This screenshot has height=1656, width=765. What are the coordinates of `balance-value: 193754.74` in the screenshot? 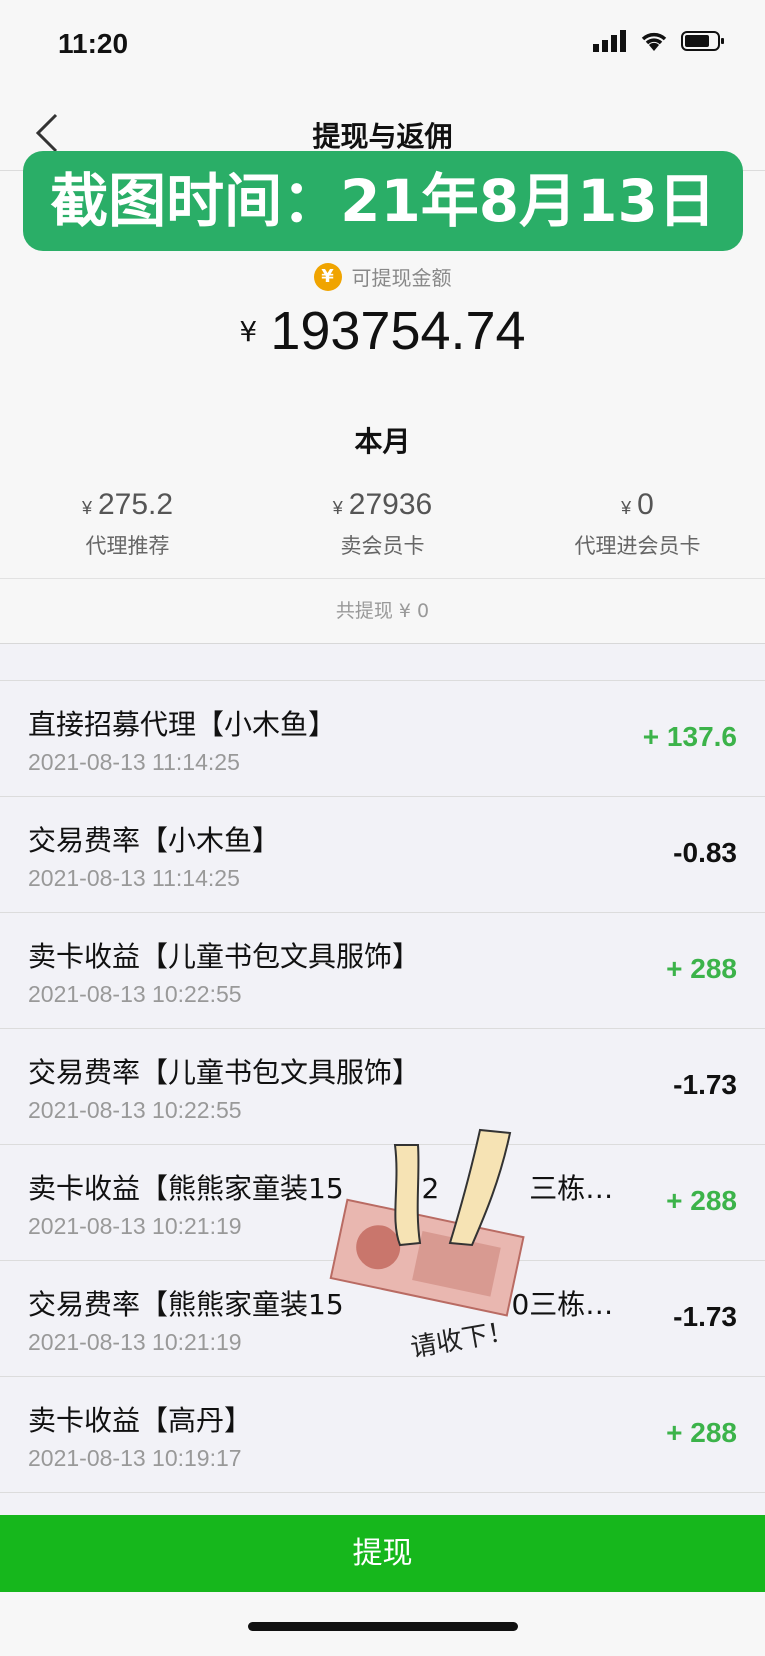 It's located at (398, 331).